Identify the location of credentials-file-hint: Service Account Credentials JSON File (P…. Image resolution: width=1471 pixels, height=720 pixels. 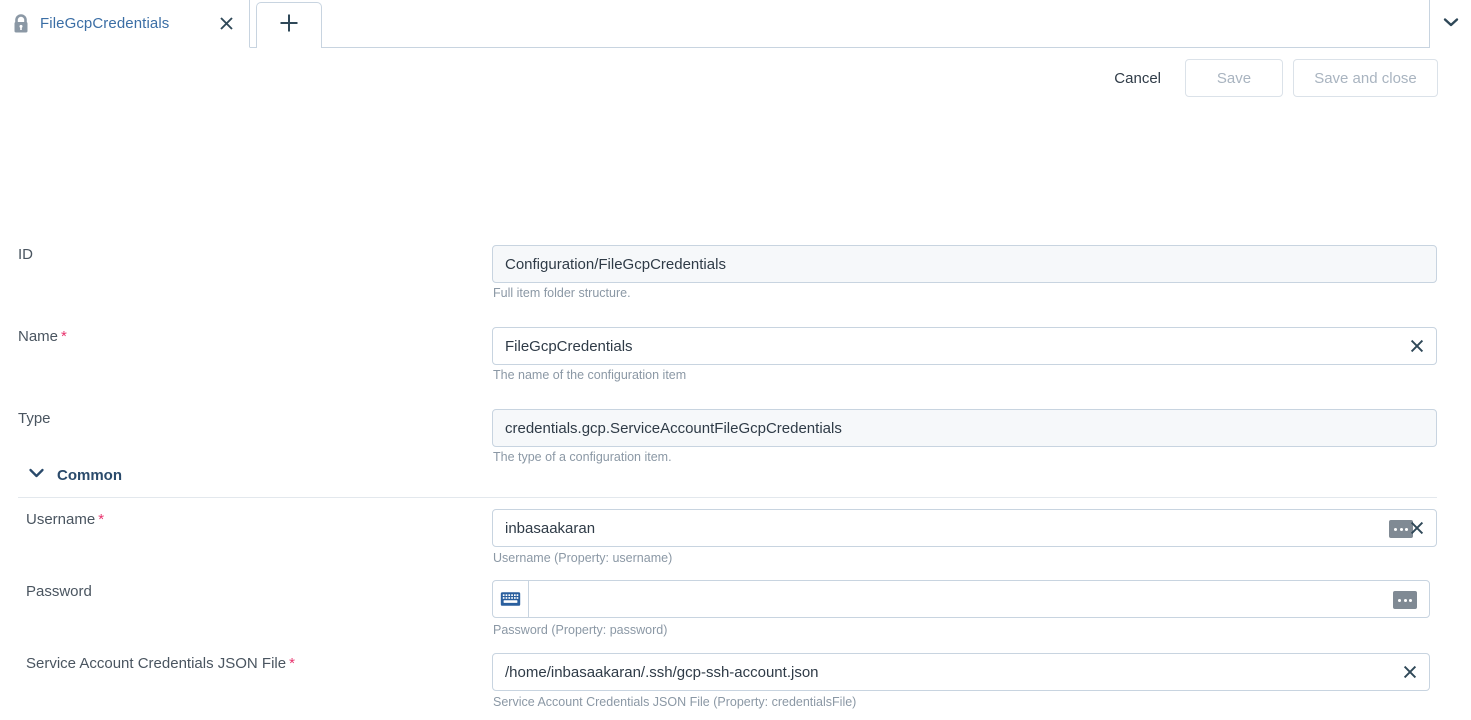
(675, 702).